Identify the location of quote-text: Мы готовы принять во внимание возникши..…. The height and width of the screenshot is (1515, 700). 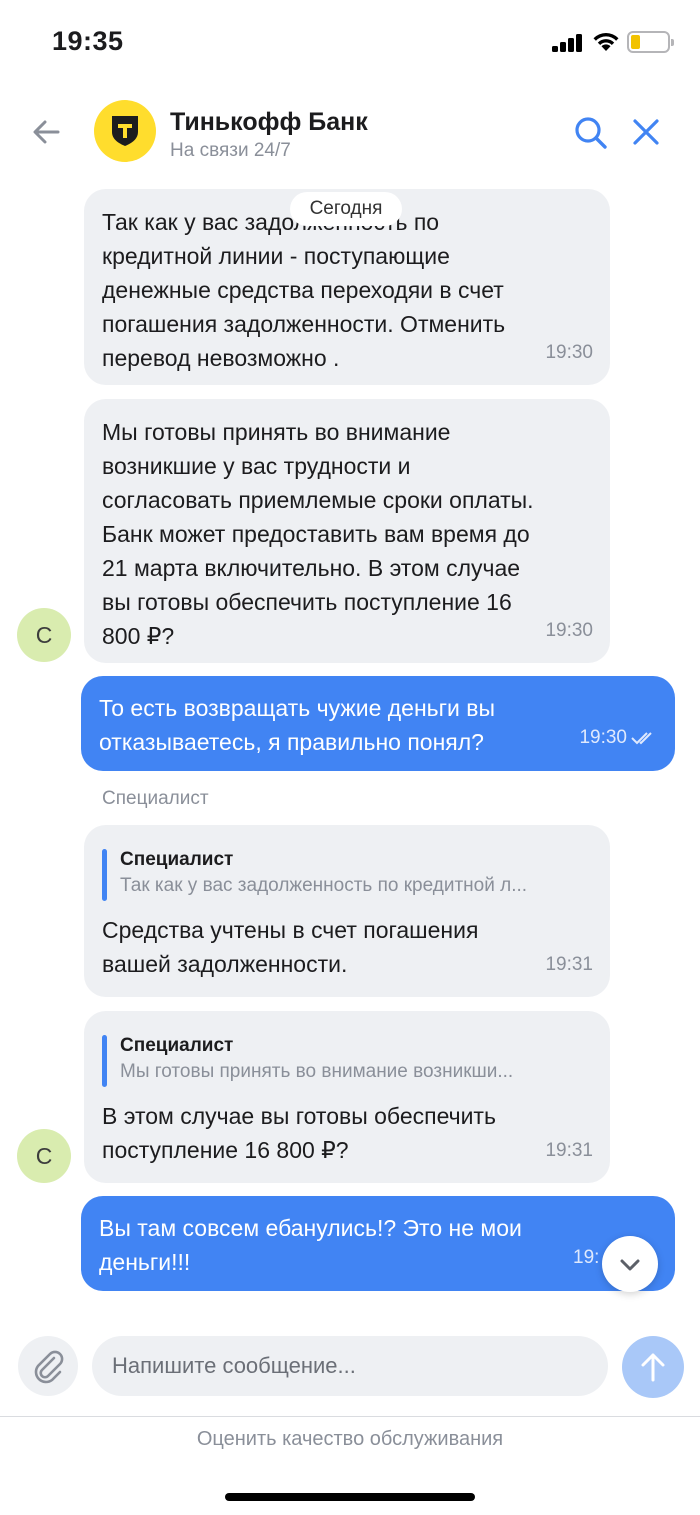
(317, 1071).